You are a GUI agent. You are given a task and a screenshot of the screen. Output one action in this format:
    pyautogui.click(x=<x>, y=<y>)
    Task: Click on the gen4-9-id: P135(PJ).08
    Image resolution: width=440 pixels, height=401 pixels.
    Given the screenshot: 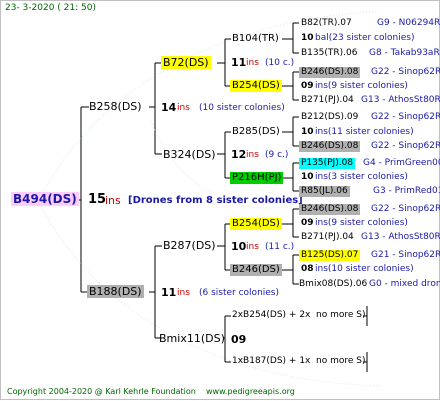 What is the action you would take?
    pyautogui.click(x=327, y=163)
    